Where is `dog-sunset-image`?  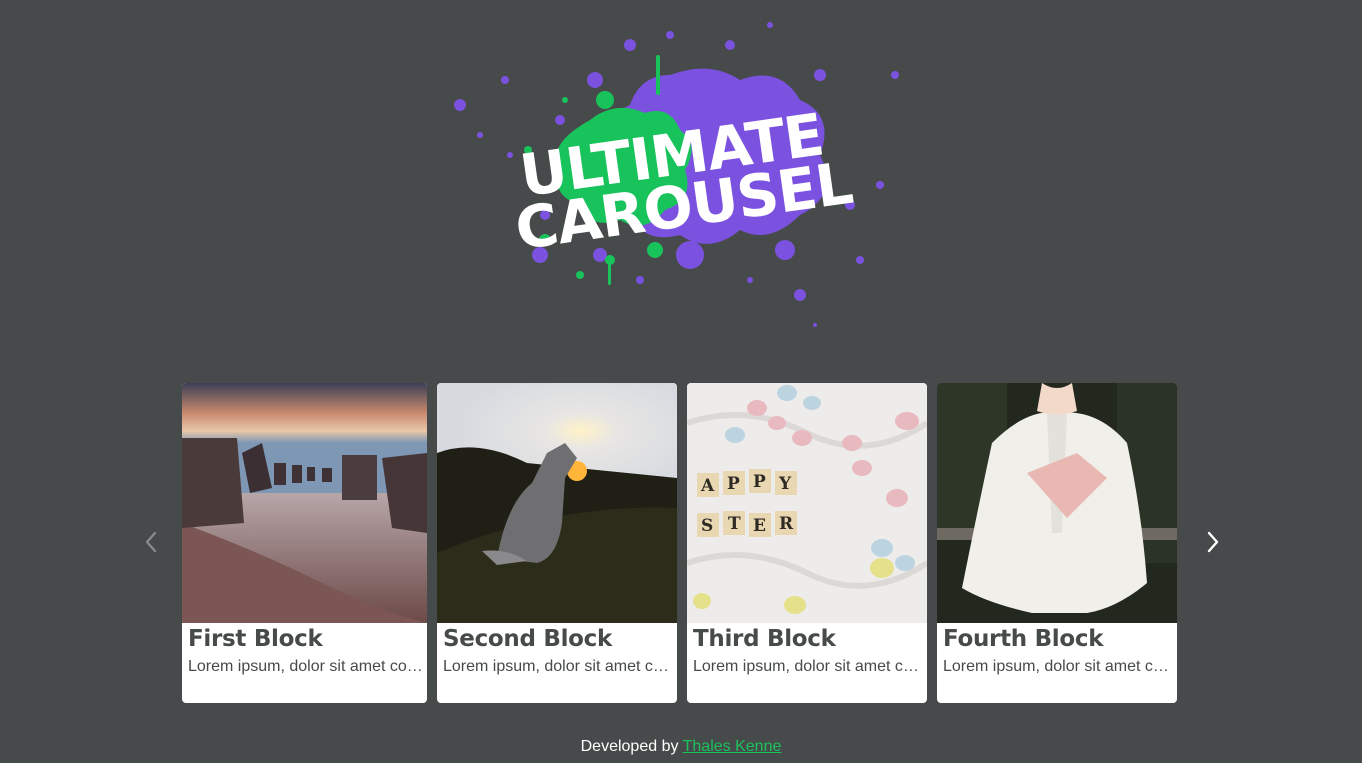
dog-sunset-image is located at coordinates (557, 503).